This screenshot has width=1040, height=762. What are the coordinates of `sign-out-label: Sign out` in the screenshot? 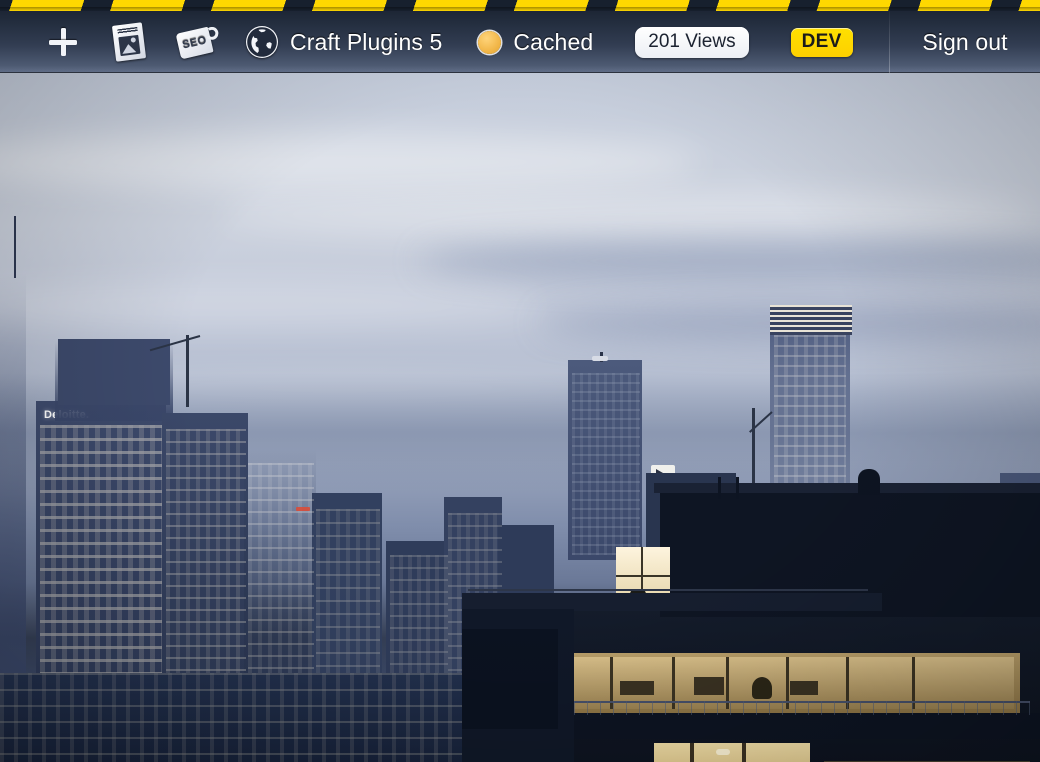 It's located at (965, 41).